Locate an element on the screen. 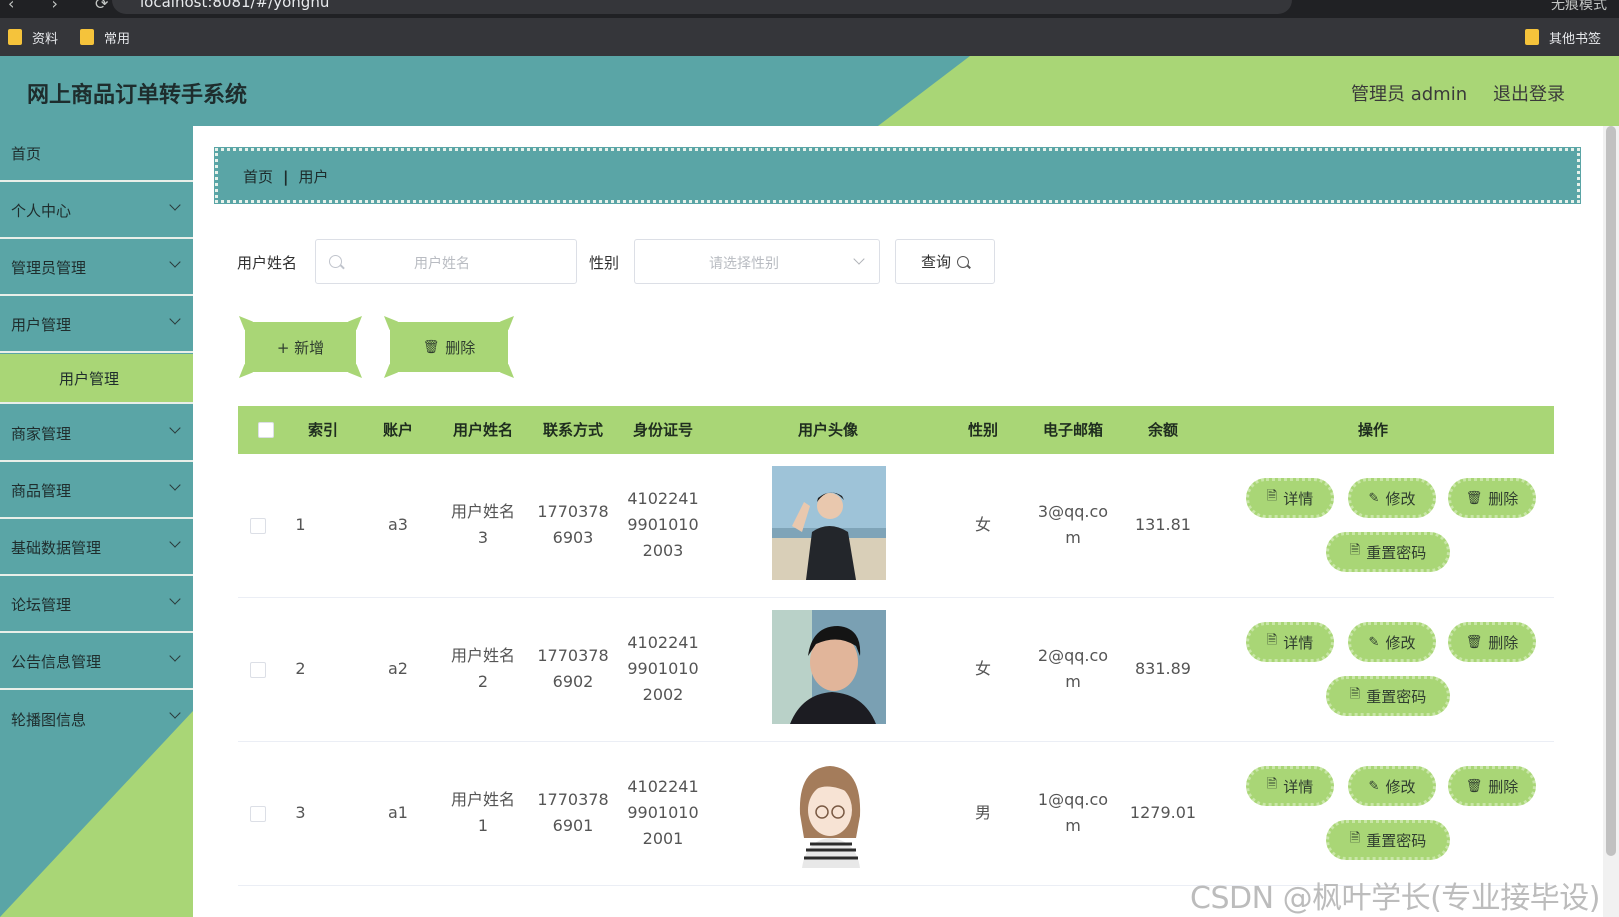  sidebar-item-label: 个人中心 is located at coordinates (41, 210).